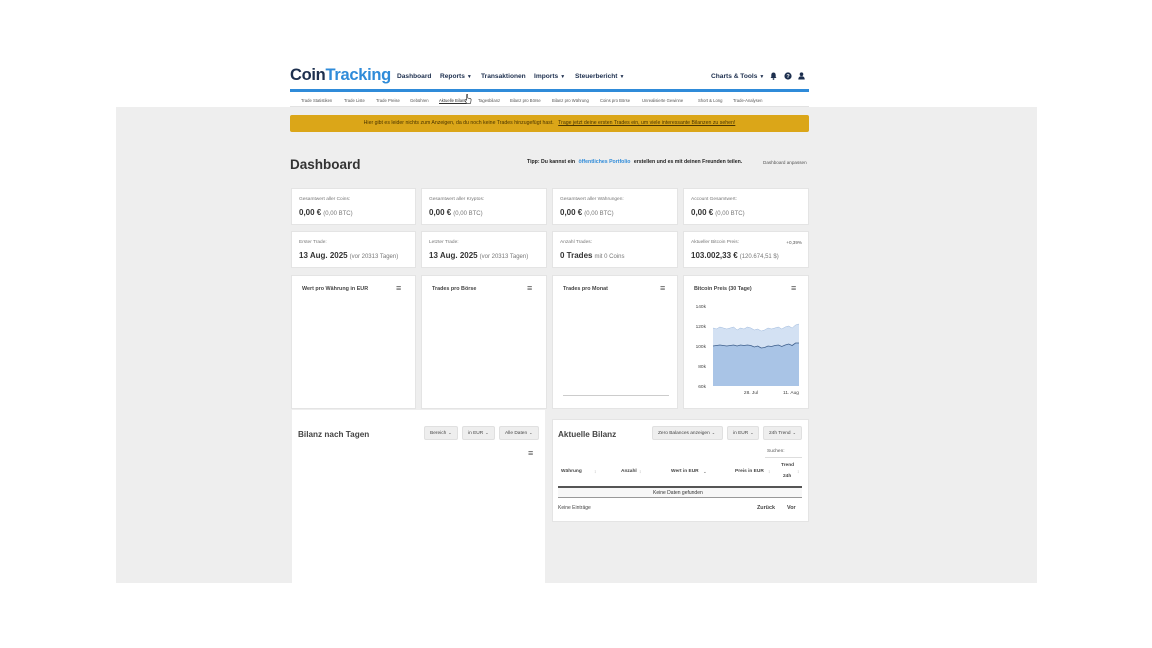 Image resolution: width=1152 pixels, height=648 pixels. What do you see at coordinates (615, 342) in the screenshot?
I see `panel-trades-pro-monat: Trades pro Monat` at bounding box center [615, 342].